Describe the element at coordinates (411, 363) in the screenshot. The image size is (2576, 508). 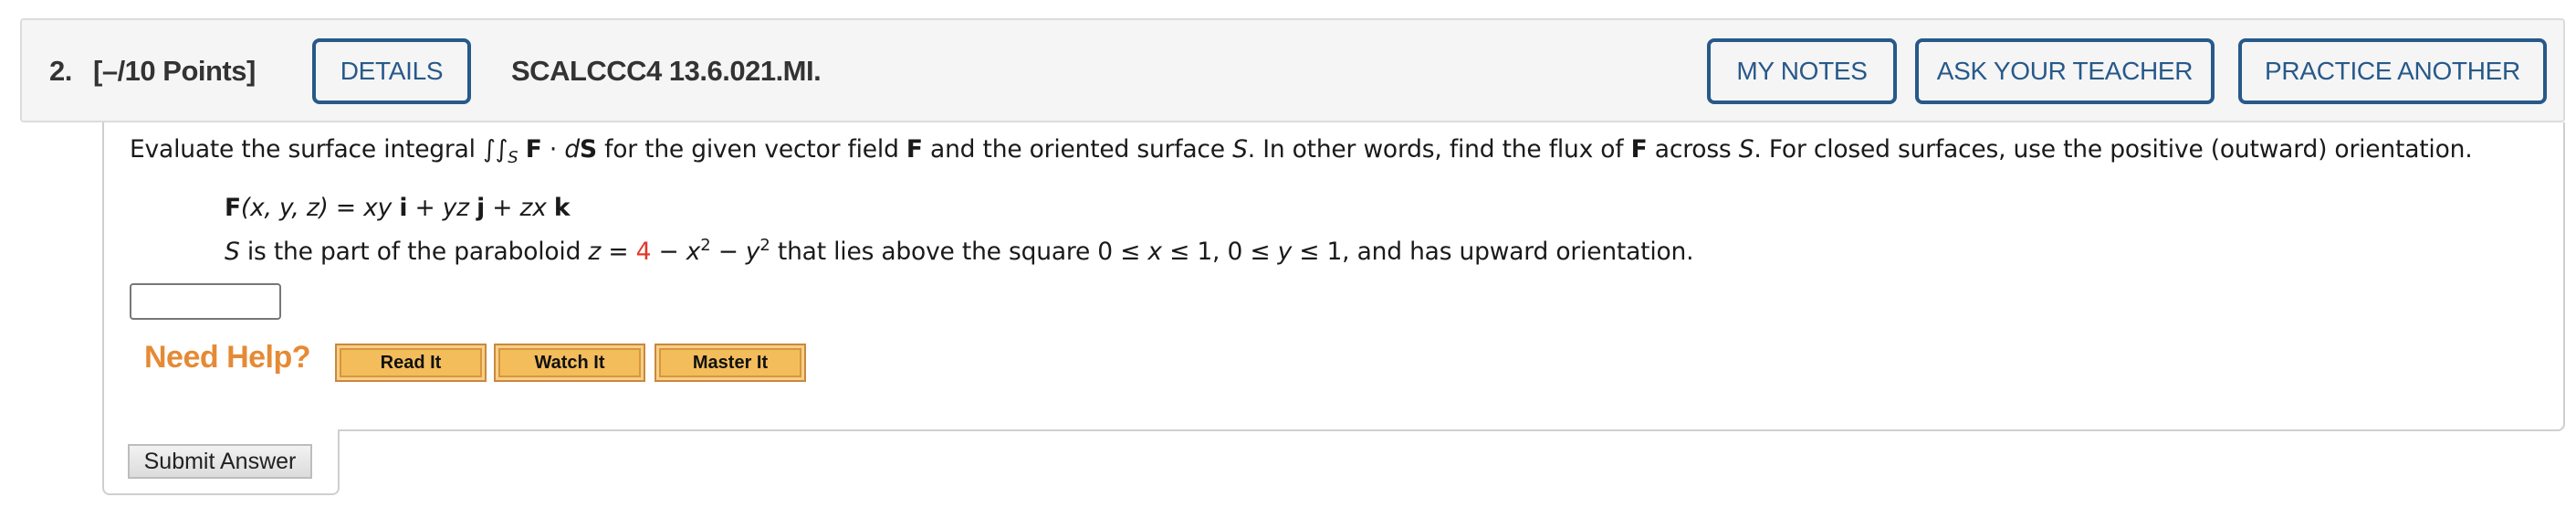
I see `read-it-button: Read It` at that location.